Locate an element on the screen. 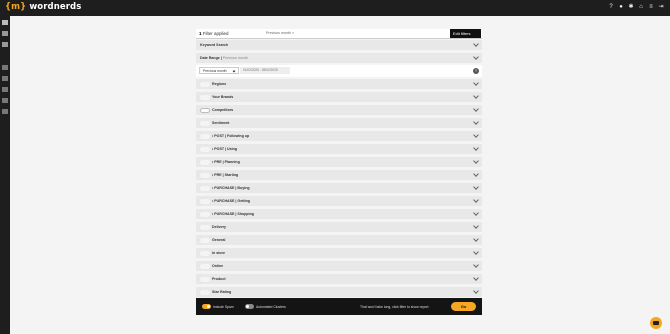  section-label: General is located at coordinates (219, 240).